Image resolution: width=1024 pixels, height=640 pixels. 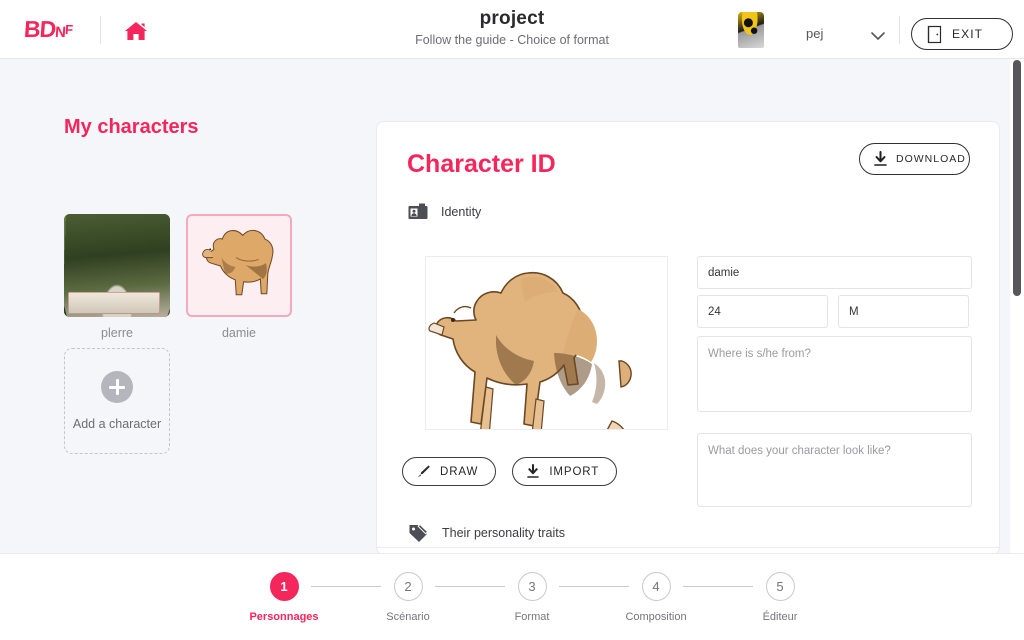 What do you see at coordinates (117, 424) in the screenshot?
I see `add-character-label: Add a character` at bounding box center [117, 424].